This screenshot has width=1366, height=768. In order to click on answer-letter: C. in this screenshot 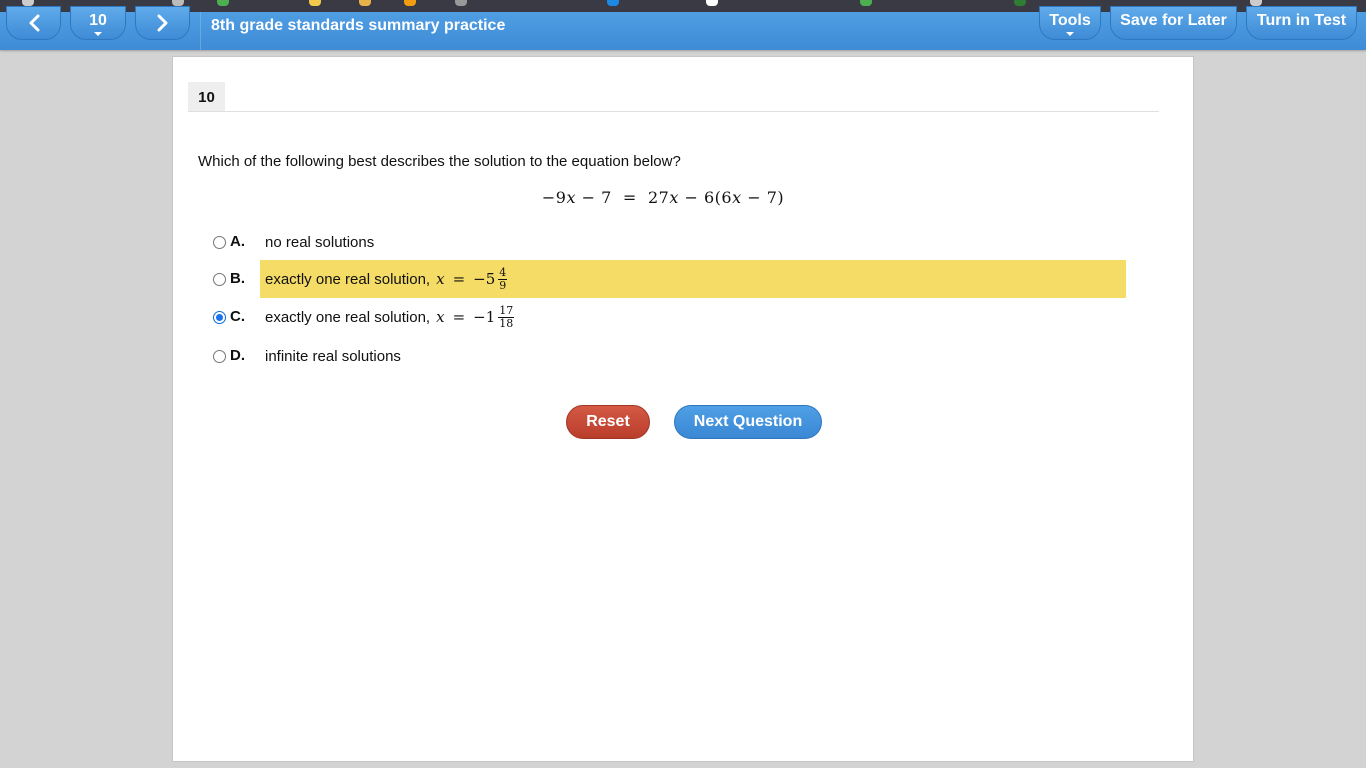, I will do `click(237, 316)`.